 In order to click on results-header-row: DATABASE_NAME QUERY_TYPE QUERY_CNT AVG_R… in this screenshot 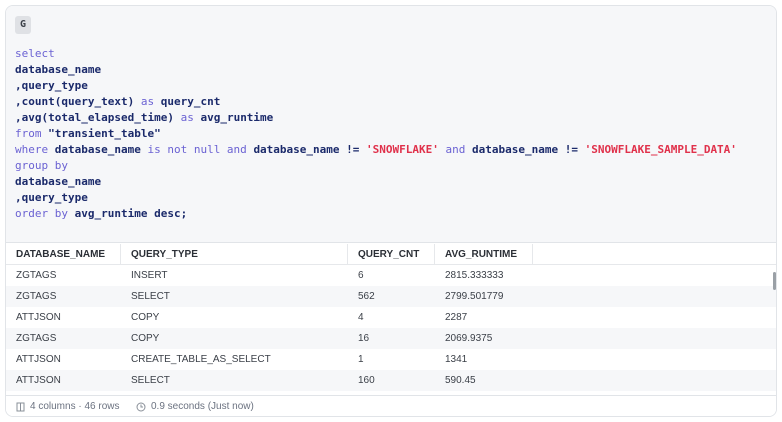, I will do `click(391, 254)`.